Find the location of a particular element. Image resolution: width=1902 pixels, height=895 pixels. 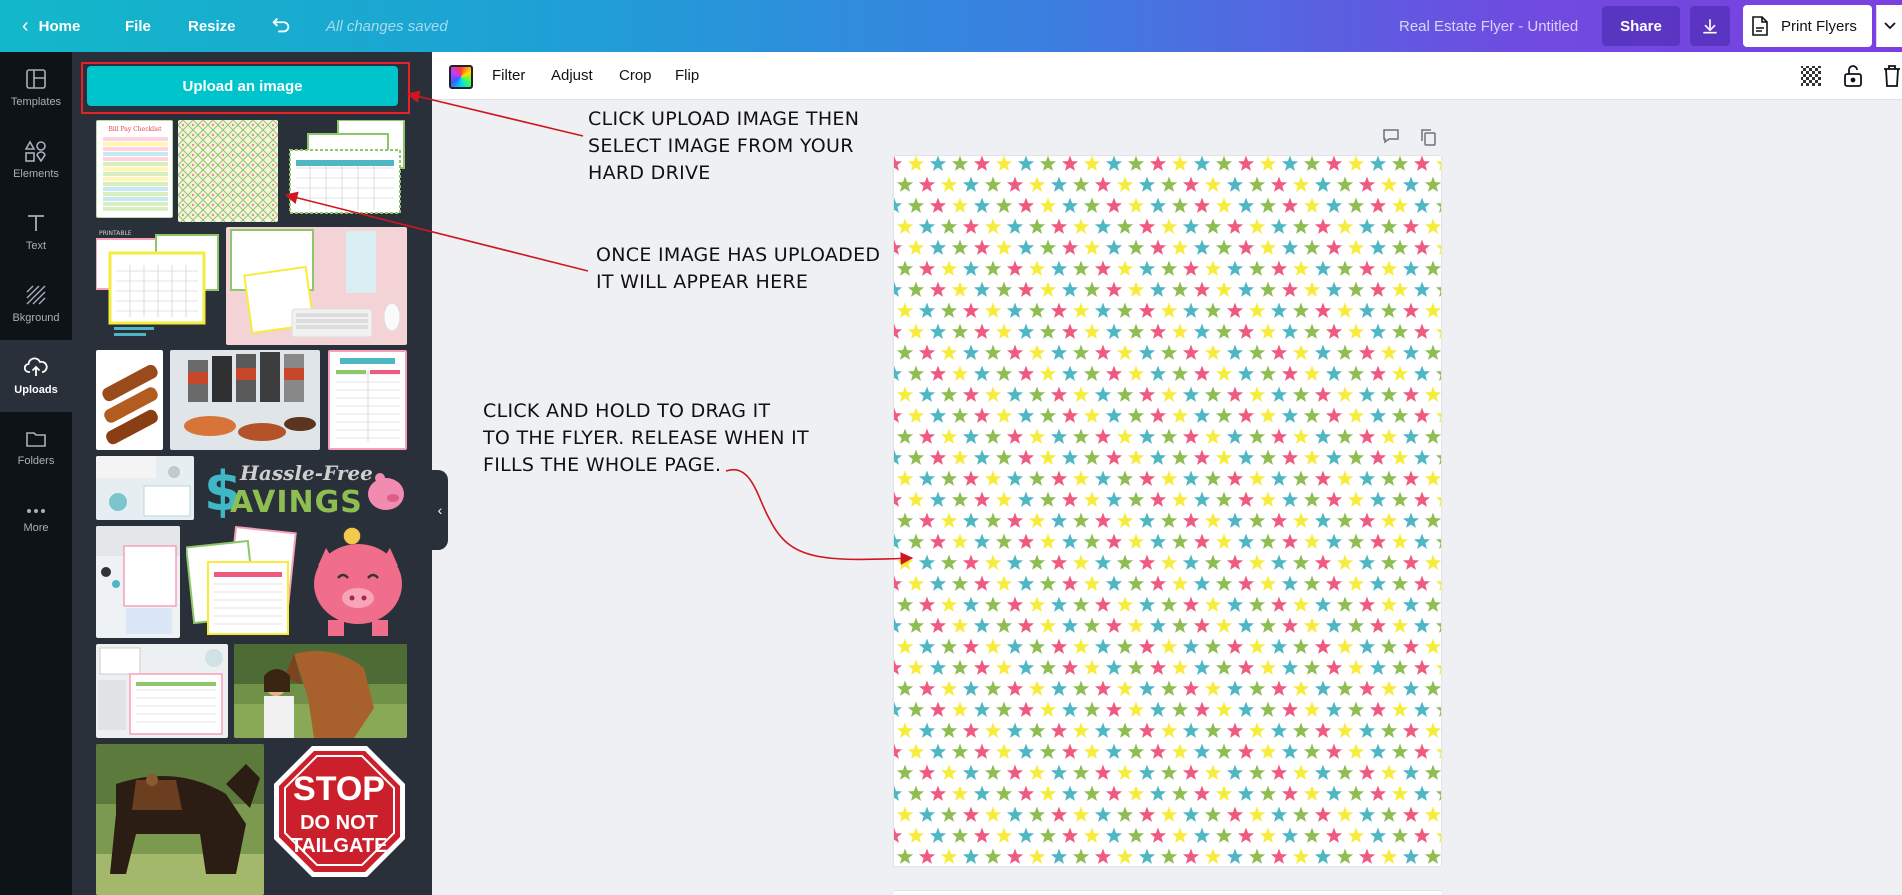

uploaded-image-stop-sign: STOP DO NOT TAILGATE is located at coordinates (339, 819).